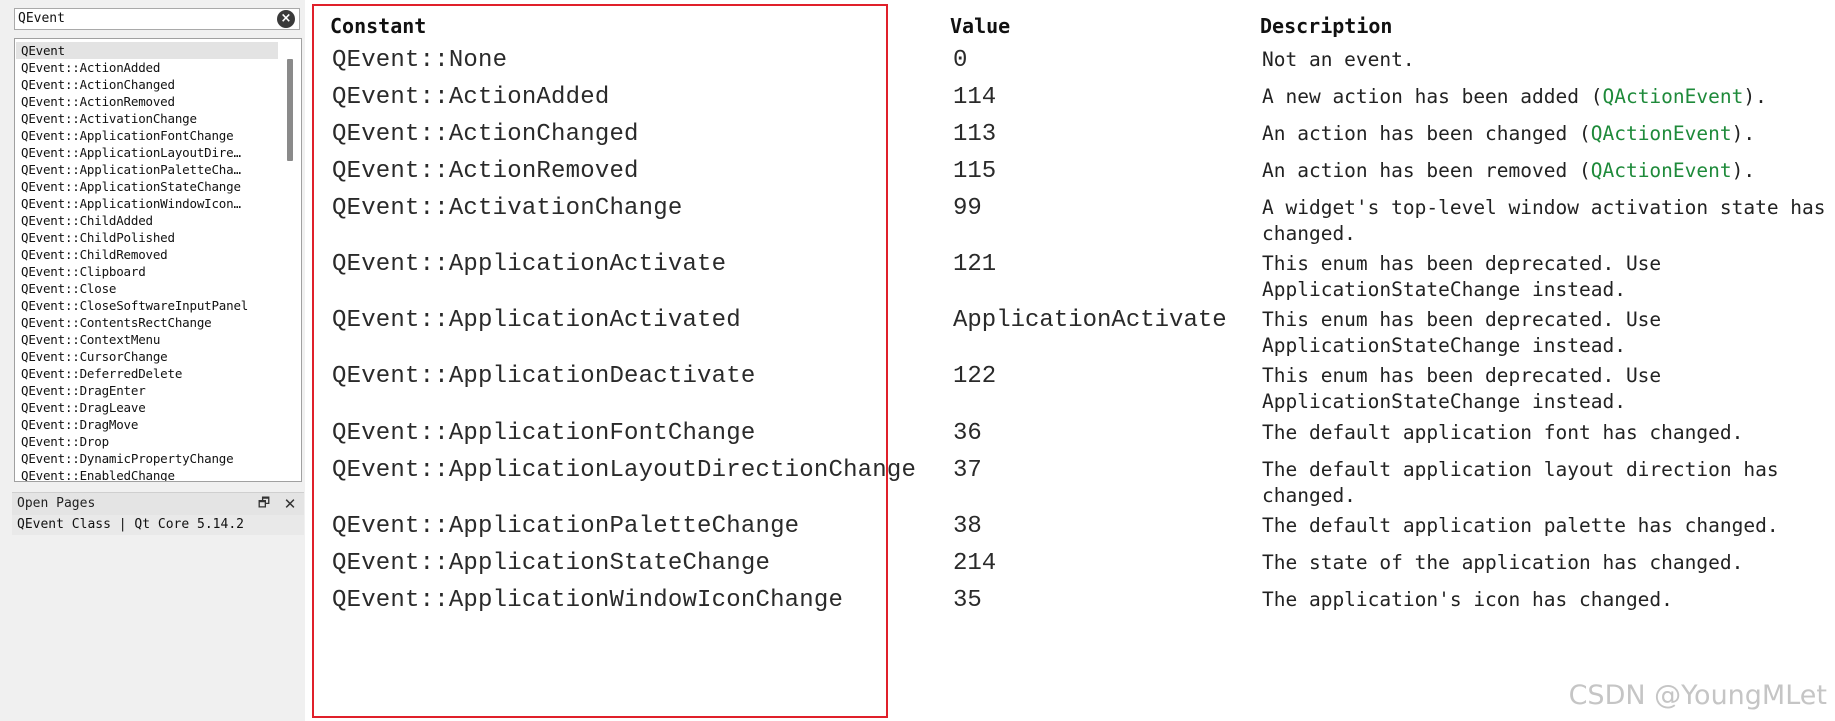 The height and width of the screenshot is (721, 1835). Describe the element at coordinates (147, 220) in the screenshot. I see `index-item: QEvent::ChildAdded` at that location.